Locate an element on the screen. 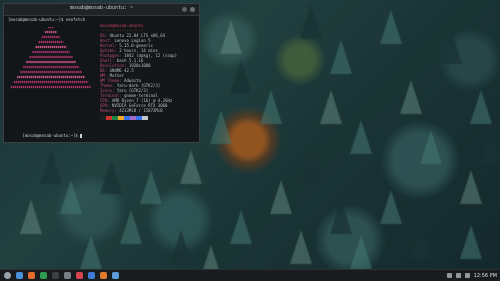 The height and width of the screenshot is (281, 500). window-title: mosab@mosab-ubuntu: ~ is located at coordinates (101, 8).